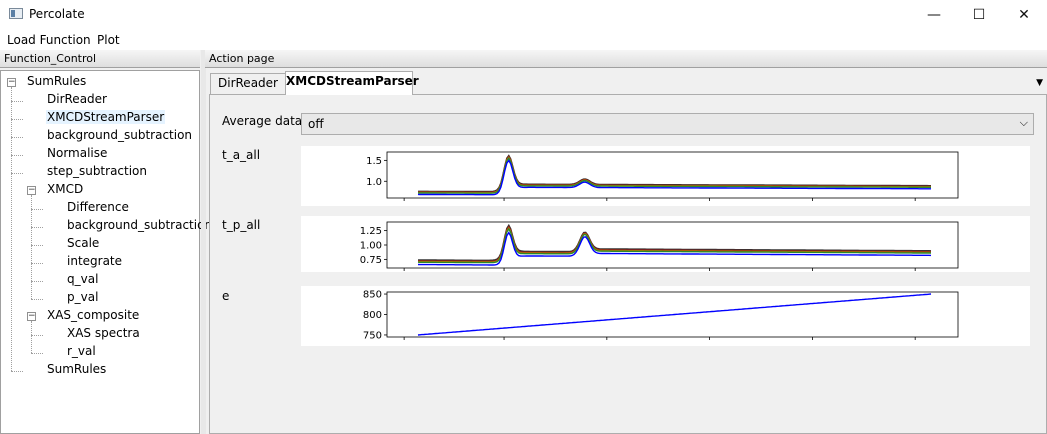  What do you see at coordinates (1023, 122) in the screenshot?
I see `chevron-down-icon: ⌵` at bounding box center [1023, 122].